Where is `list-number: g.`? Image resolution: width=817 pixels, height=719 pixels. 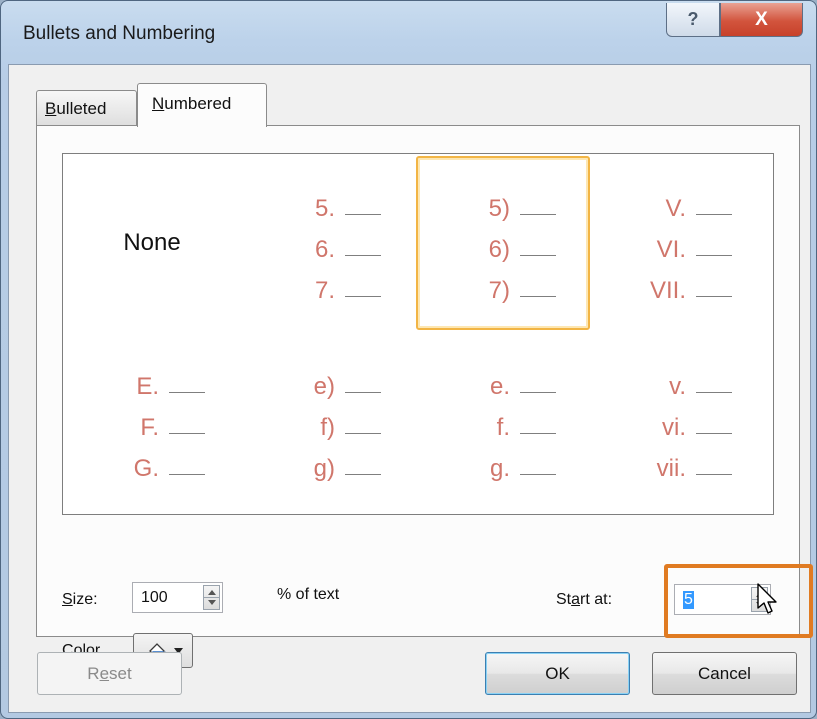
list-number: g. is located at coordinates (499, 468).